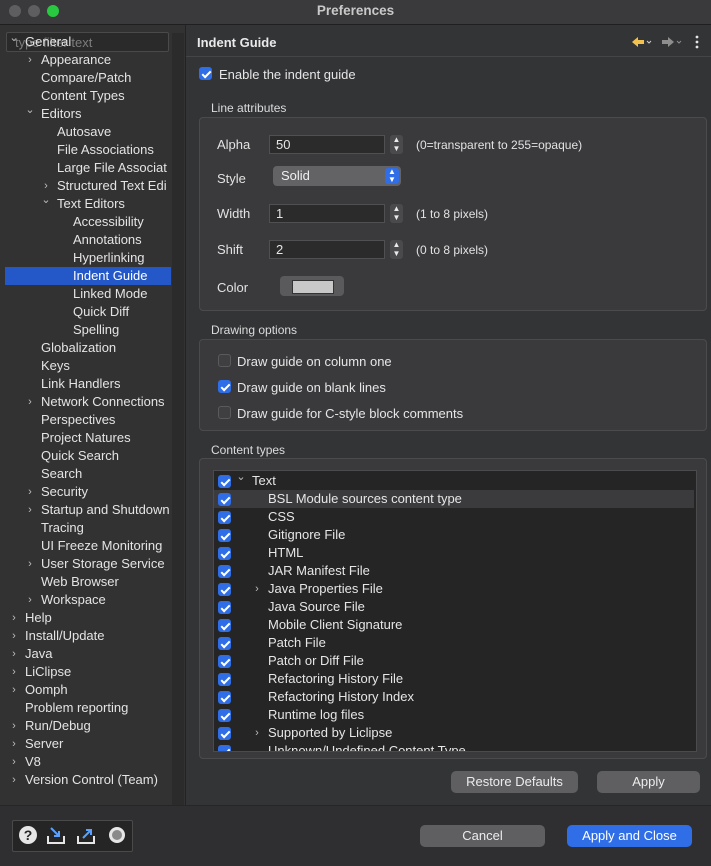  Describe the element at coordinates (88, 384) in the screenshot. I see `tree-item: Link Handlers` at that location.